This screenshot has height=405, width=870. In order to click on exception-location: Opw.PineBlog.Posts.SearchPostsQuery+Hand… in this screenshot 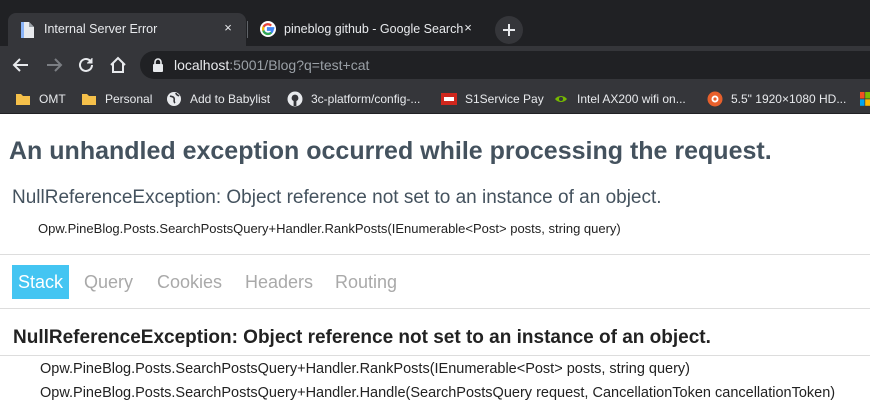, I will do `click(329, 228)`.